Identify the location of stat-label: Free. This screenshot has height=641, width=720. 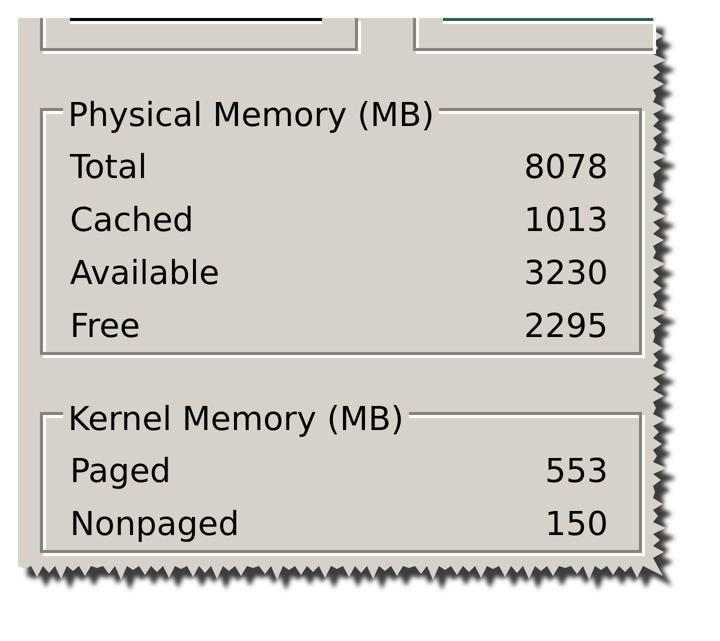
(105, 326).